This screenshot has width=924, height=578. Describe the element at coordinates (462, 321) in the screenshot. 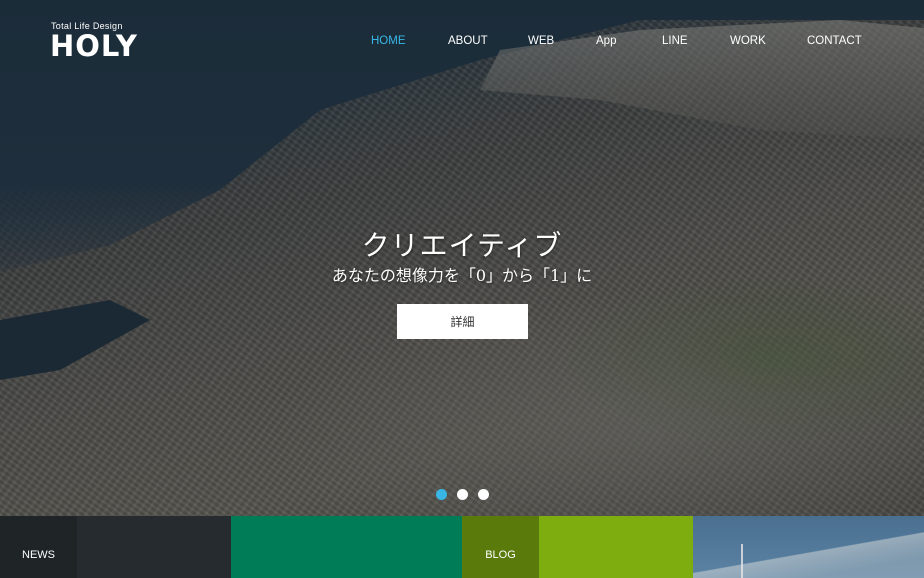

I see `detail-button: 詳細` at that location.